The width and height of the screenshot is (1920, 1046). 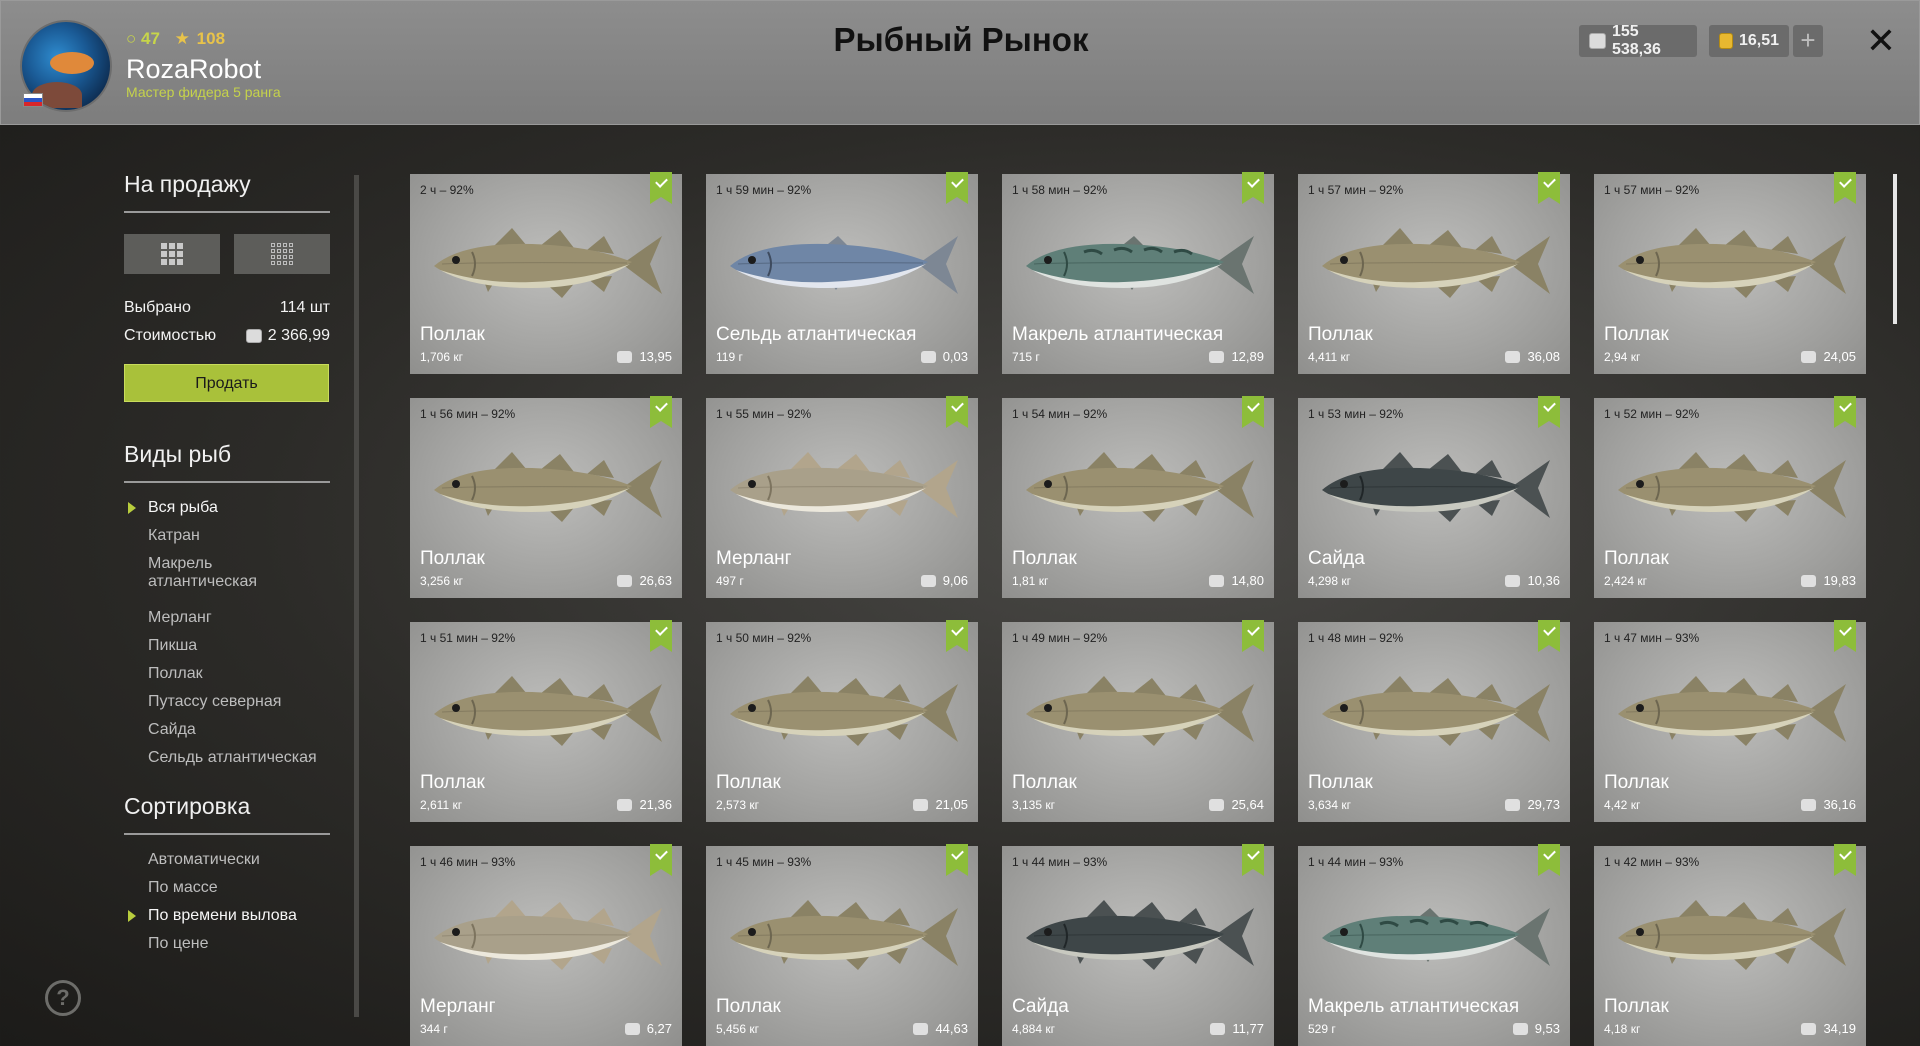 What do you see at coordinates (243, 618) in the screenshot?
I see `species-filter-item: Мерланг` at bounding box center [243, 618].